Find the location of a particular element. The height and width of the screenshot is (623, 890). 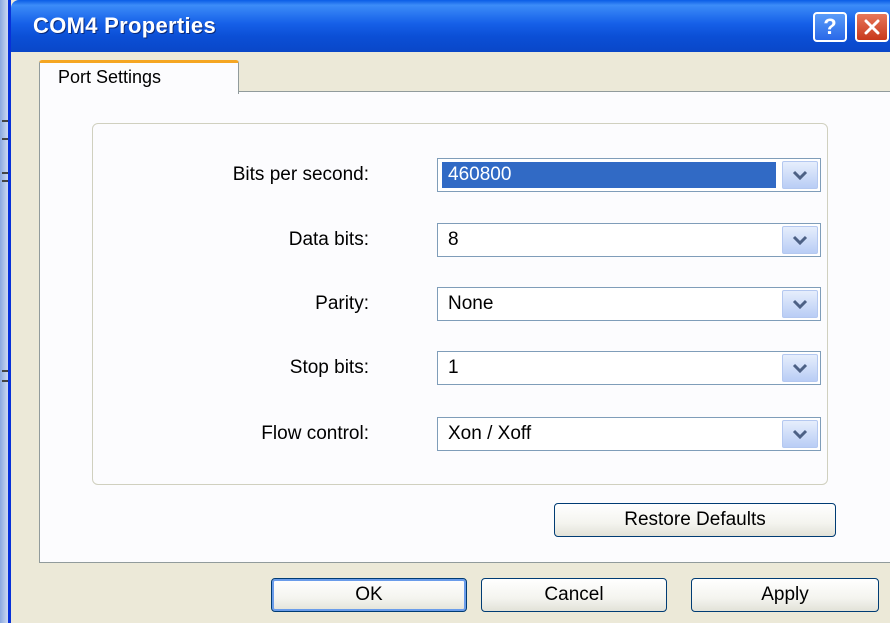

bits-per-second-label: Bits per second: is located at coordinates (300, 174).